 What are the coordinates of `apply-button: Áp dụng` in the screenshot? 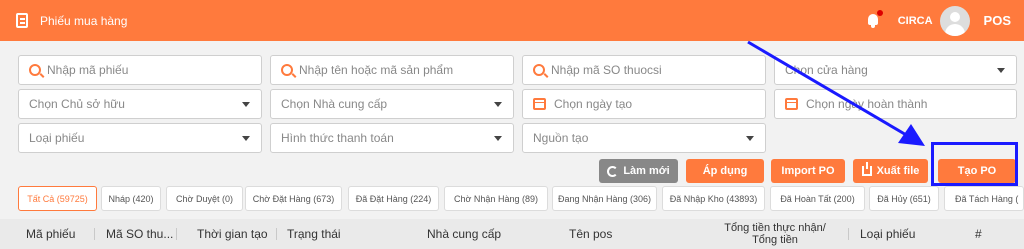 It's located at (725, 171).